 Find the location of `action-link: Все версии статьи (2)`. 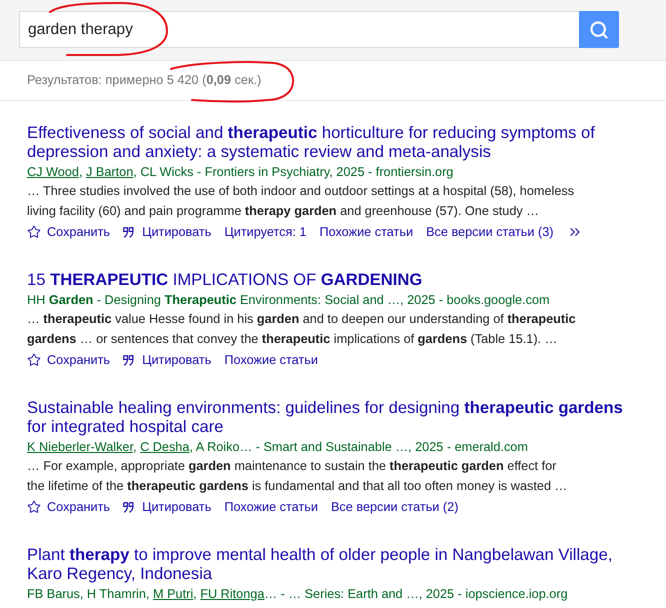

action-link: Все версии статьи (2) is located at coordinates (394, 507).